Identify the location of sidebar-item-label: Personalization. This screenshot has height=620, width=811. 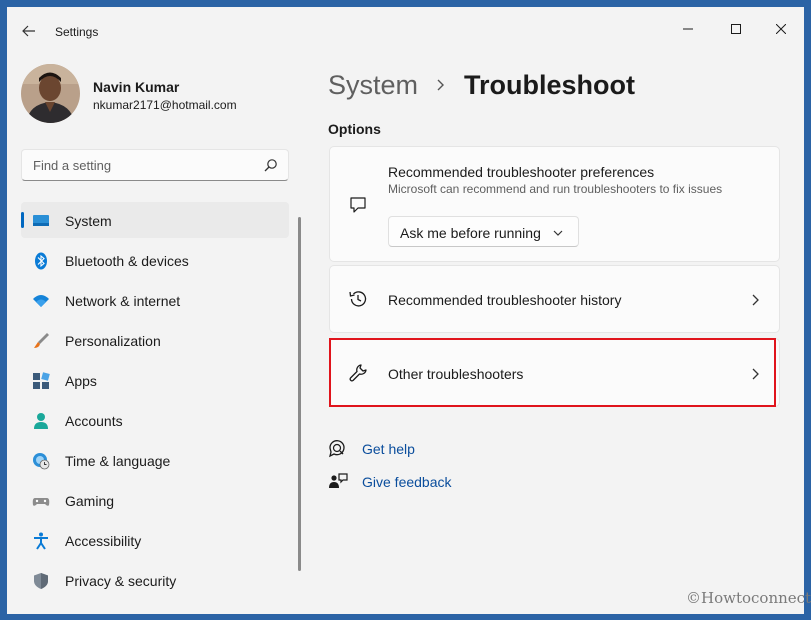
(113, 341).